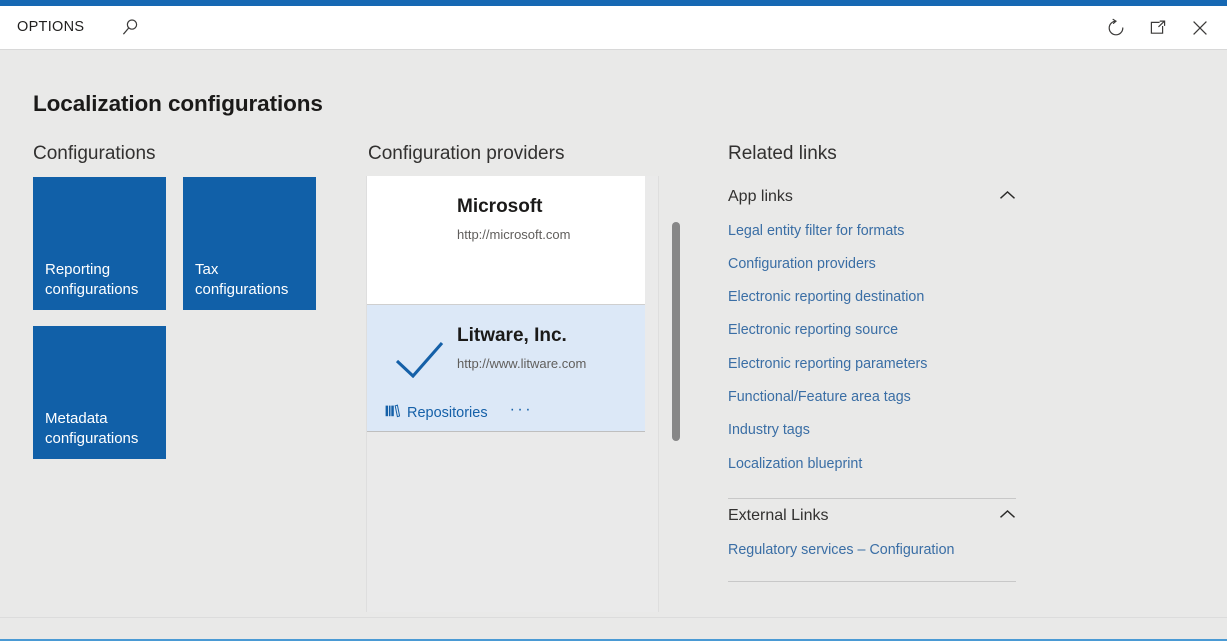 The height and width of the screenshot is (641, 1227). I want to click on tile-tax-configurations: Tax configurations, so click(249, 243).